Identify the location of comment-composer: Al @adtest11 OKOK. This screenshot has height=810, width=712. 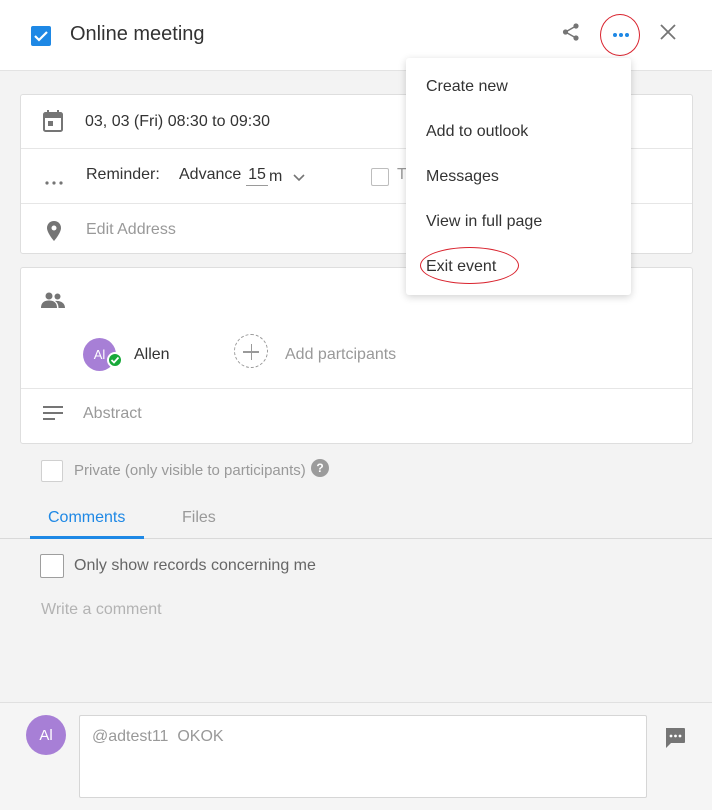
(356, 756).